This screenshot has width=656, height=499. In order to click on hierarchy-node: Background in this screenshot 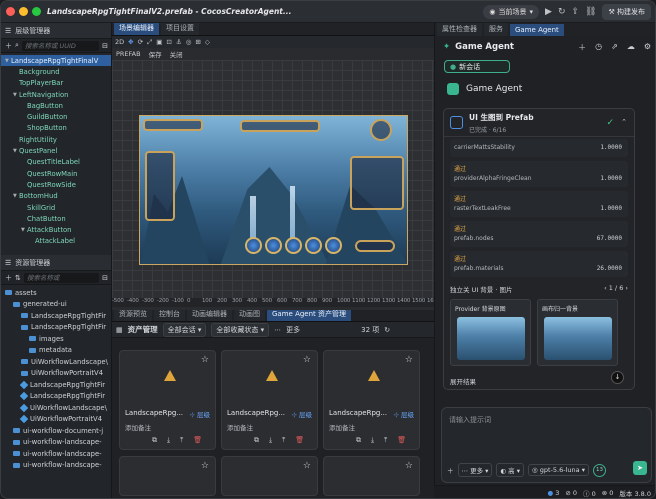, I will do `click(56, 71)`.